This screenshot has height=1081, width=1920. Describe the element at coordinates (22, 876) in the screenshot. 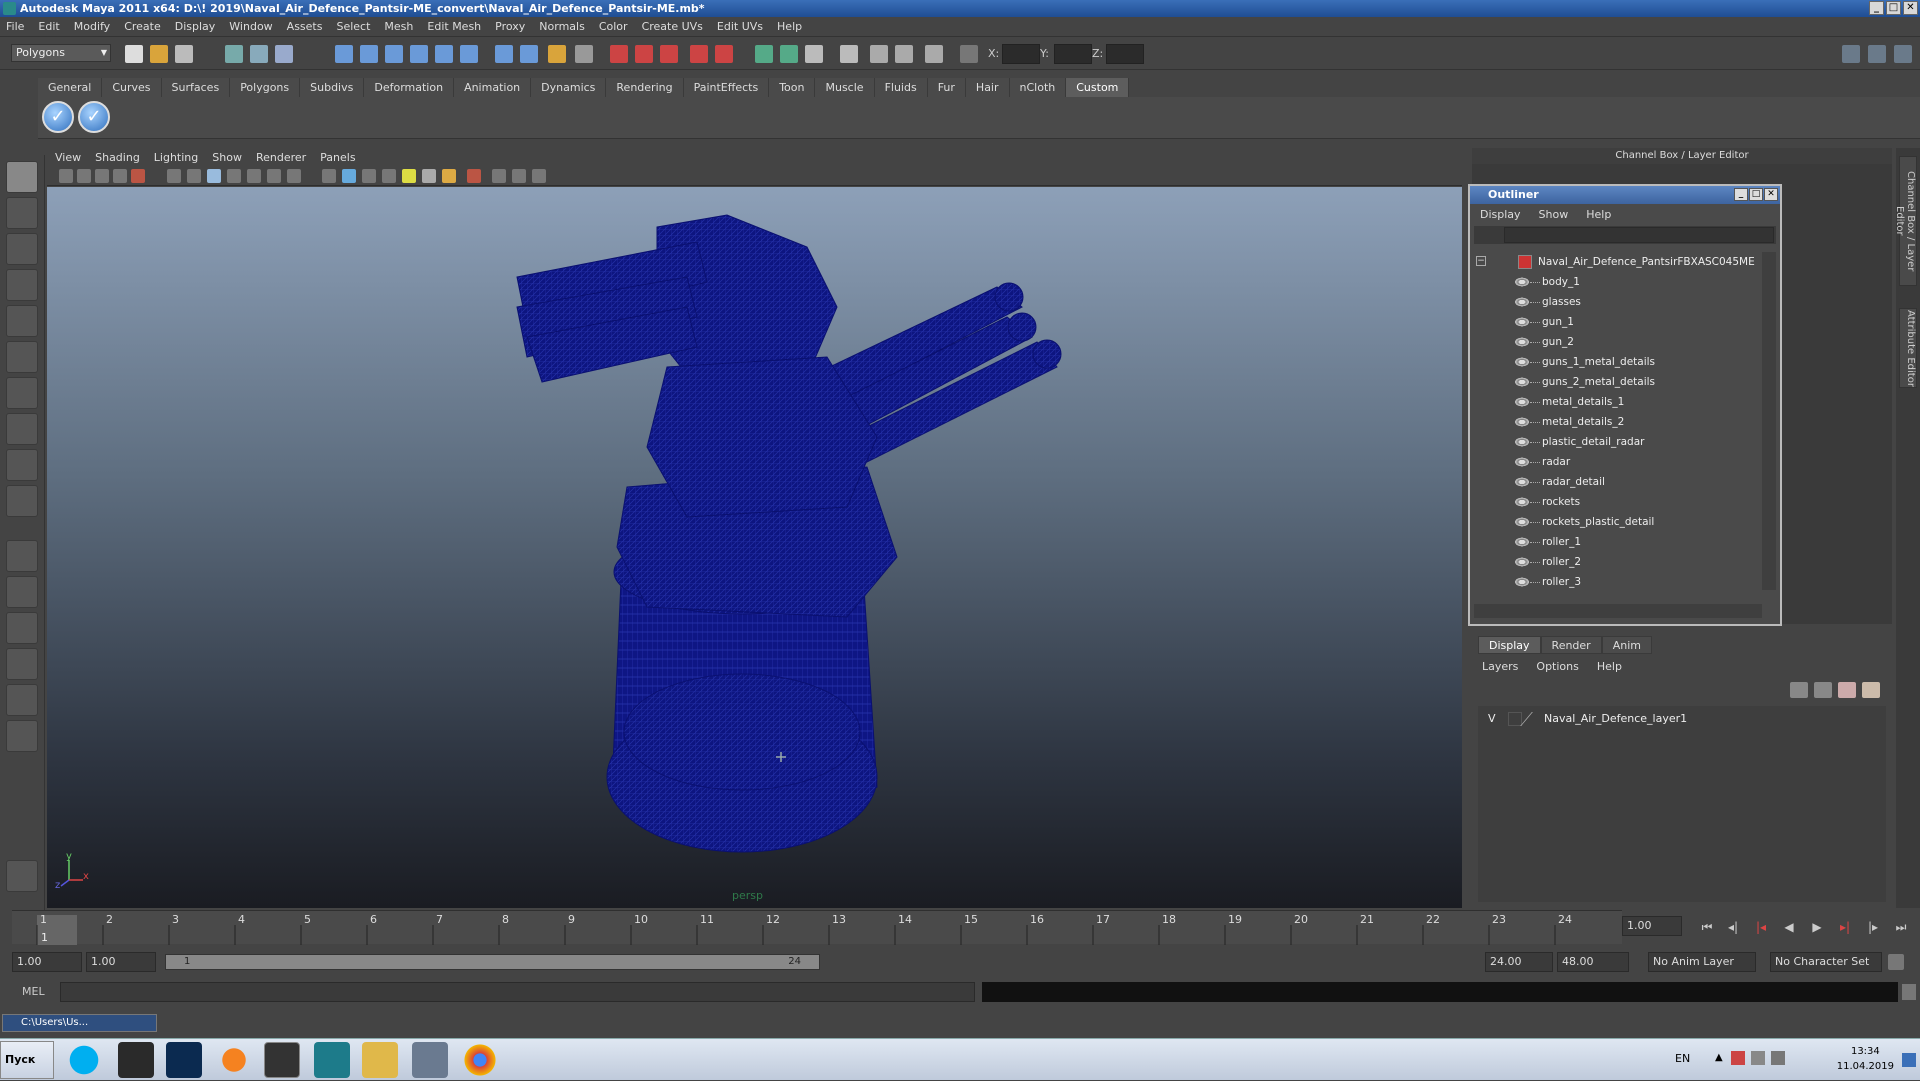

I see `quick-layout-icon` at that location.